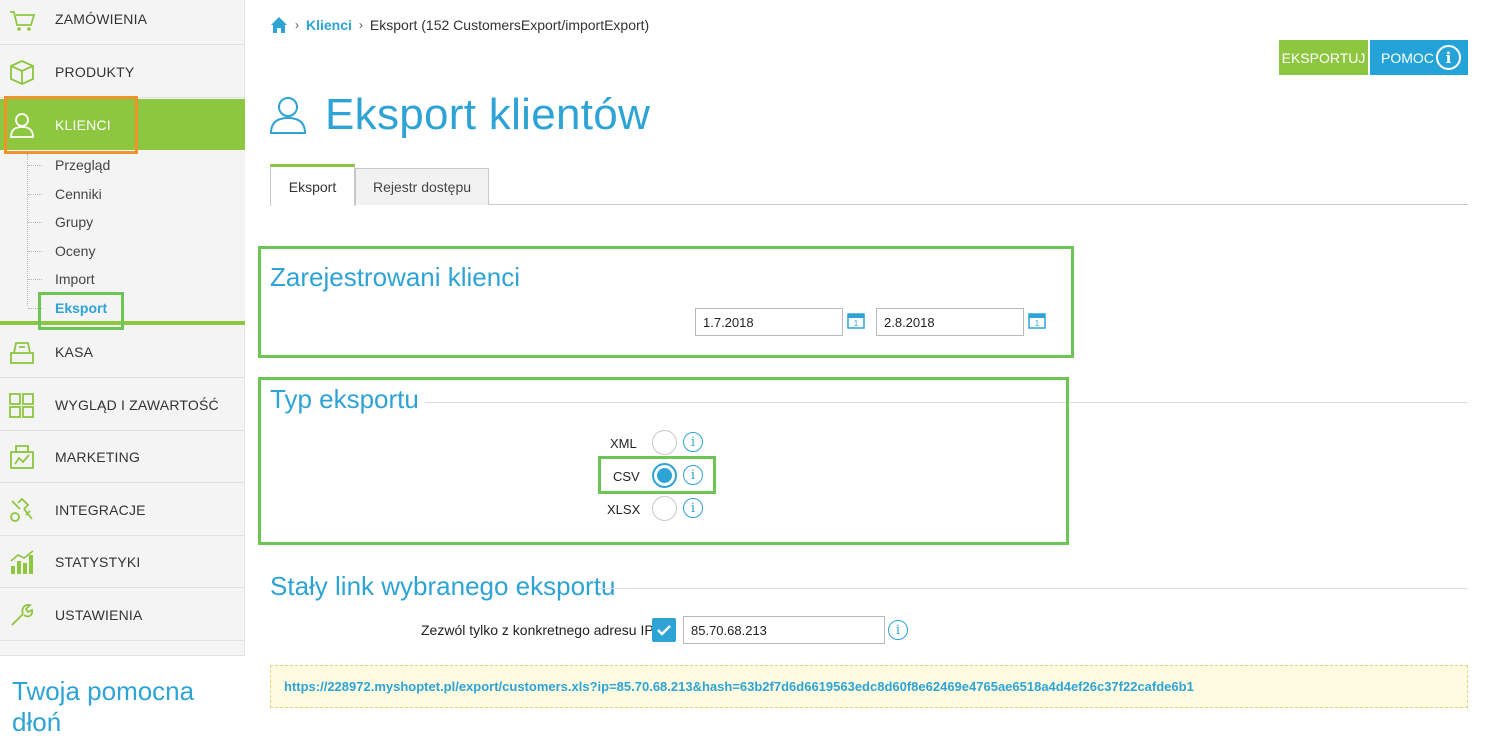 Image resolution: width=1488 pixels, height=738 pixels. What do you see at coordinates (98, 561) in the screenshot?
I see `nav-label: STATYSTYKI` at bounding box center [98, 561].